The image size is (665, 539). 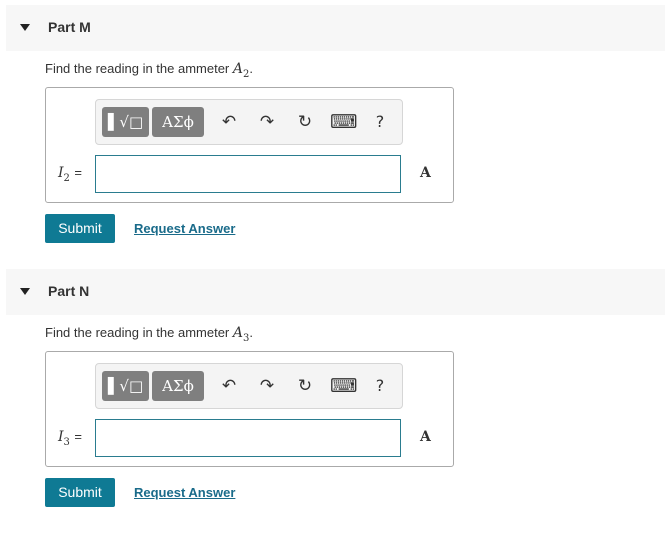 I want to click on answer-var-sub: 3, so click(x=66, y=442).